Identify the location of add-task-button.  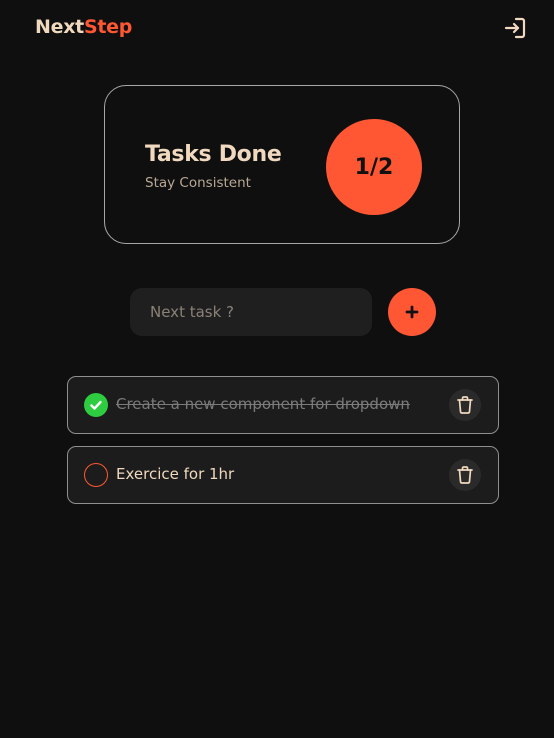
(412, 312).